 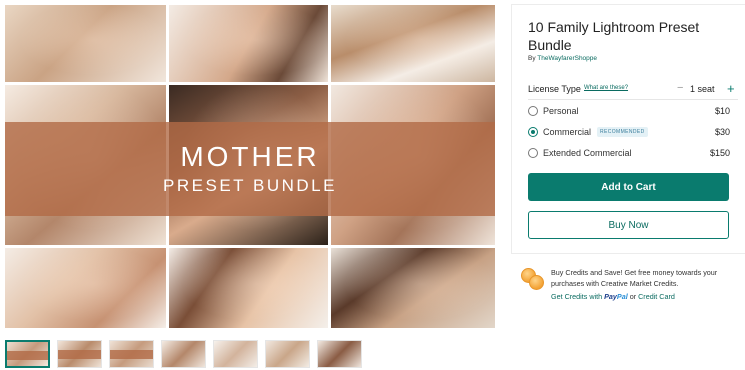 I want to click on shop-link: TheWayfarerShoppe, so click(x=567, y=58).